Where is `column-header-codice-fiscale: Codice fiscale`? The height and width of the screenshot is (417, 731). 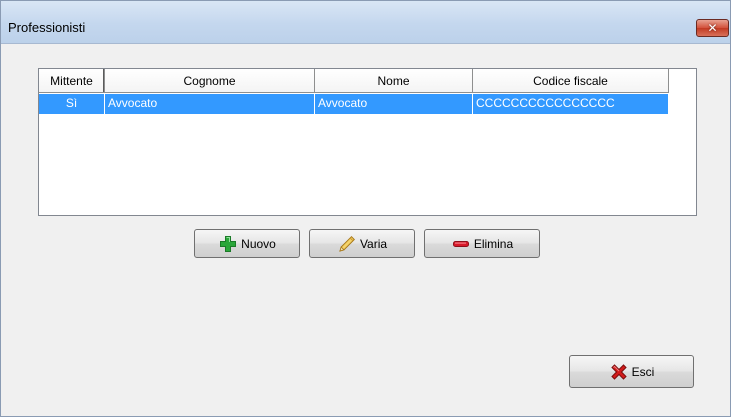 column-header-codice-fiscale: Codice fiscale is located at coordinates (571, 81).